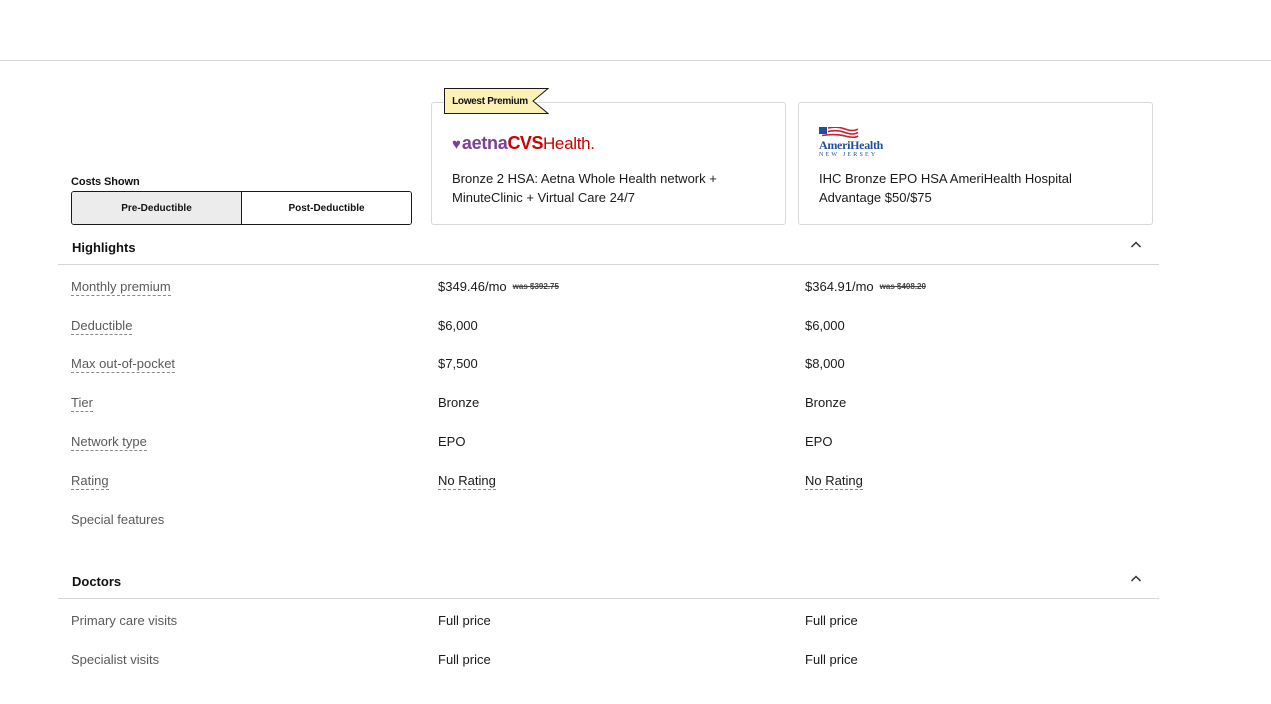 The width and height of the screenshot is (1271, 704). I want to click on plan1-rating-link: No Rating, so click(467, 481).